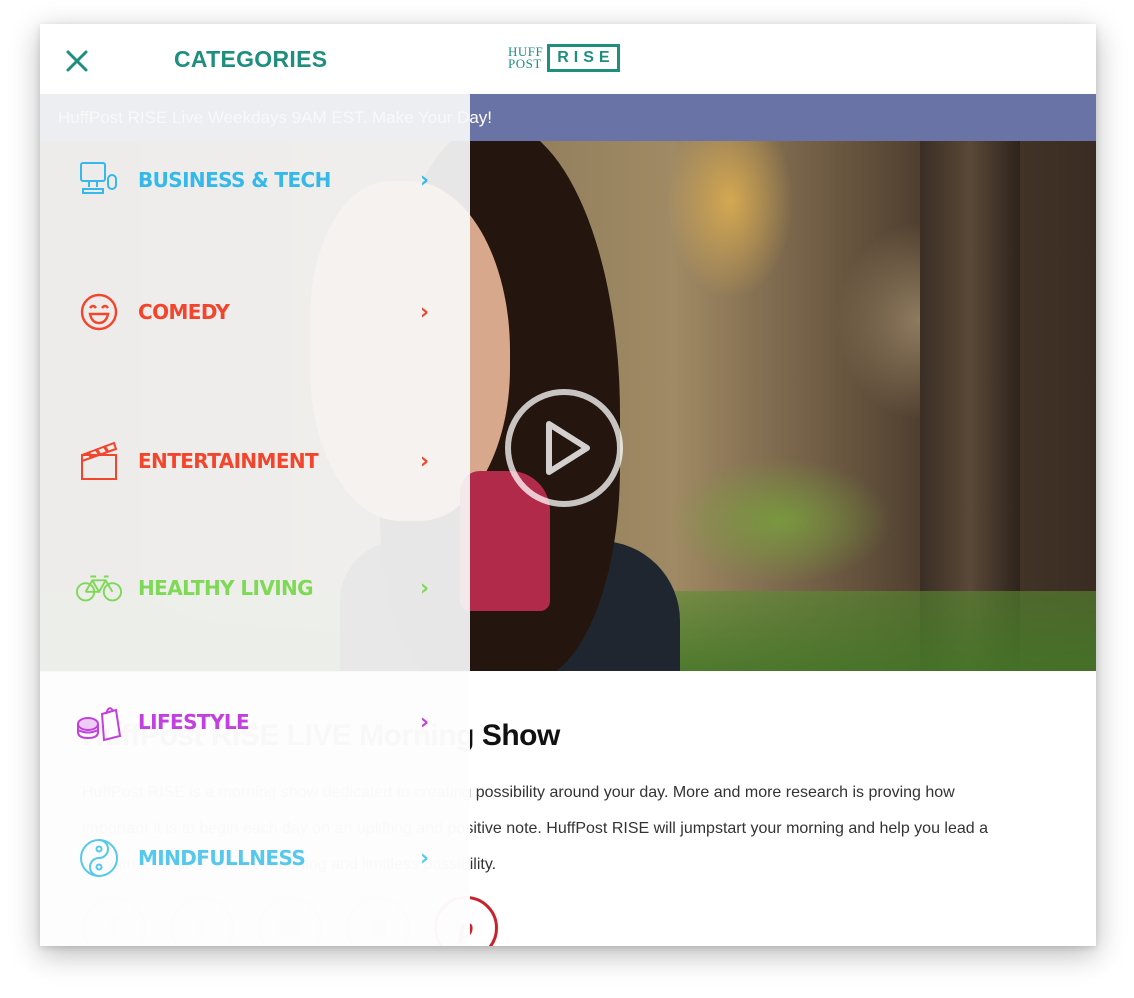 Image resolution: width=1134 pixels, height=998 pixels. Describe the element at coordinates (99, 180) in the screenshot. I see `computer-icon` at that location.